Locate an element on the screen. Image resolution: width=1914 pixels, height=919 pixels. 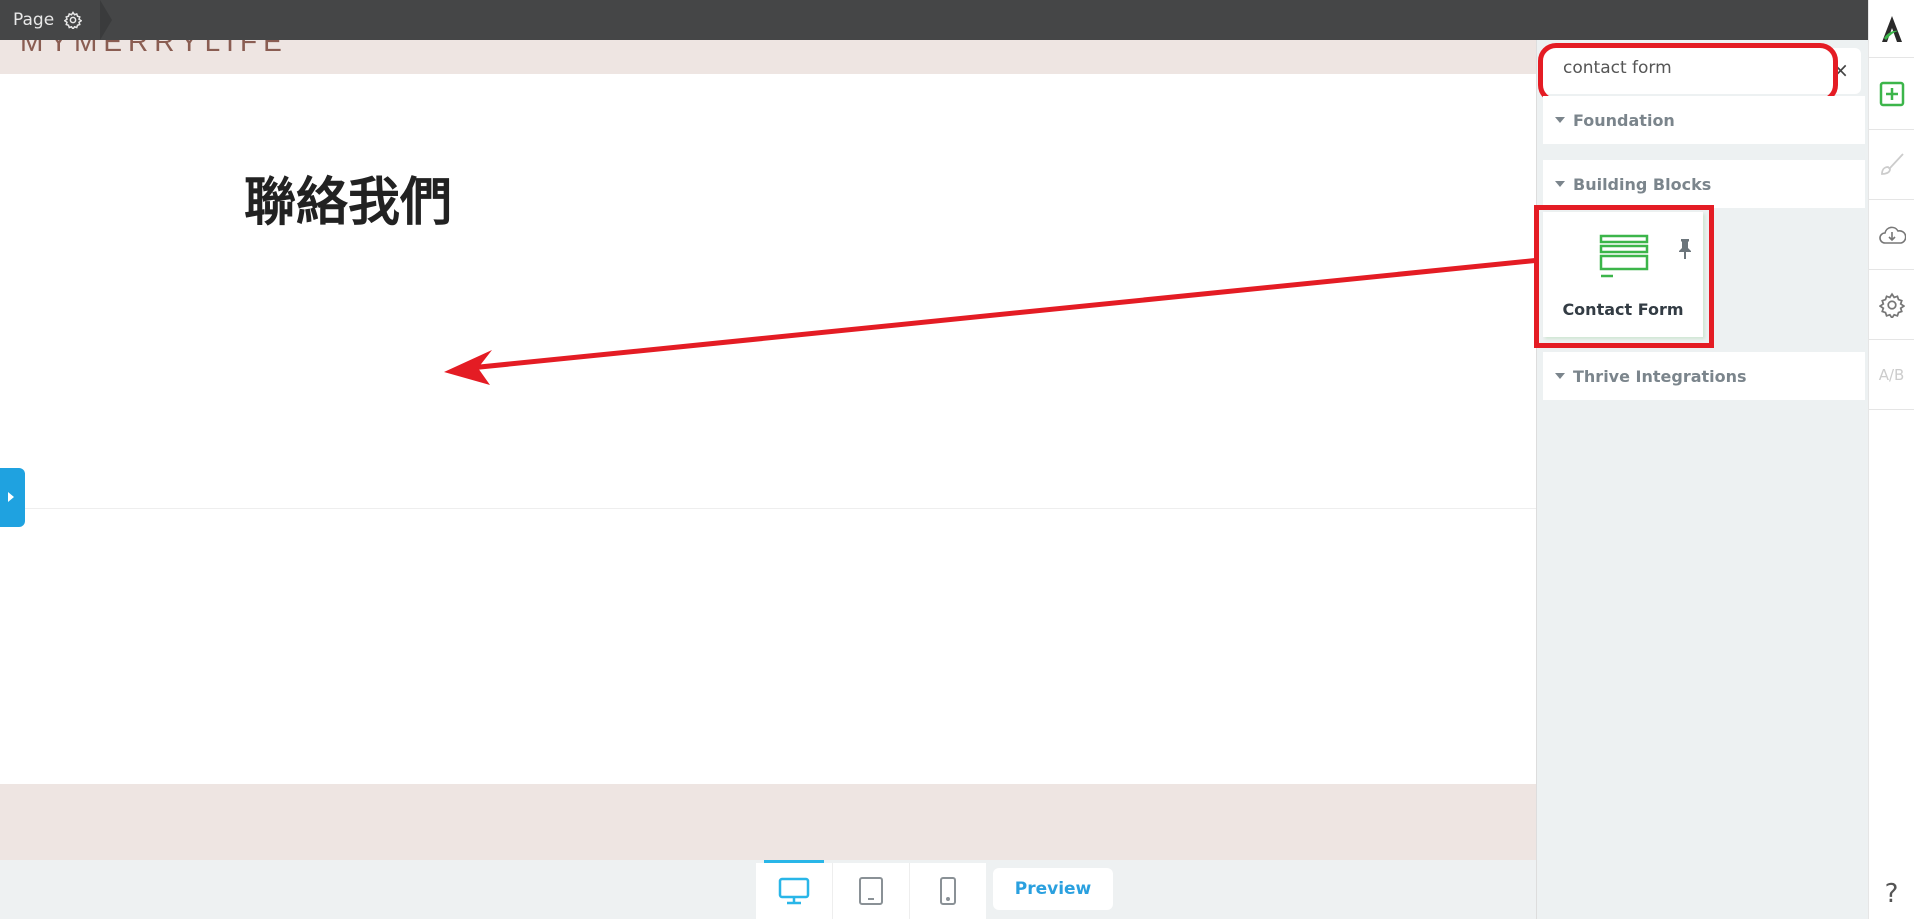
section-label: Building Blocks is located at coordinates (1642, 184).